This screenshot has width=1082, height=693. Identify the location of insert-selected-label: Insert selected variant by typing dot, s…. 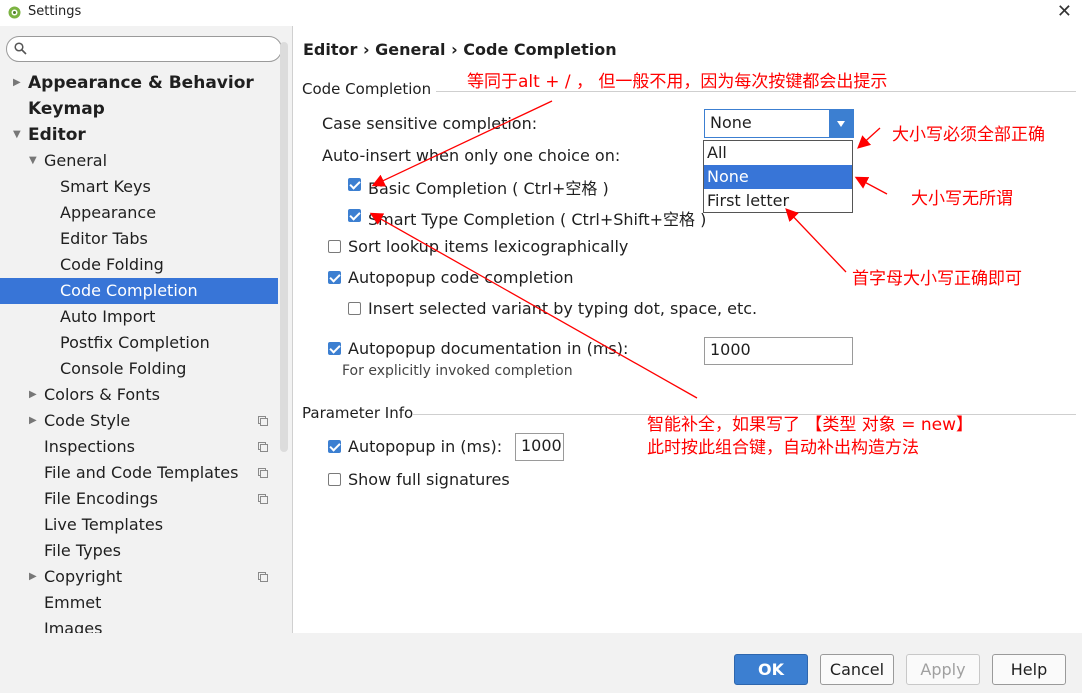
(563, 308).